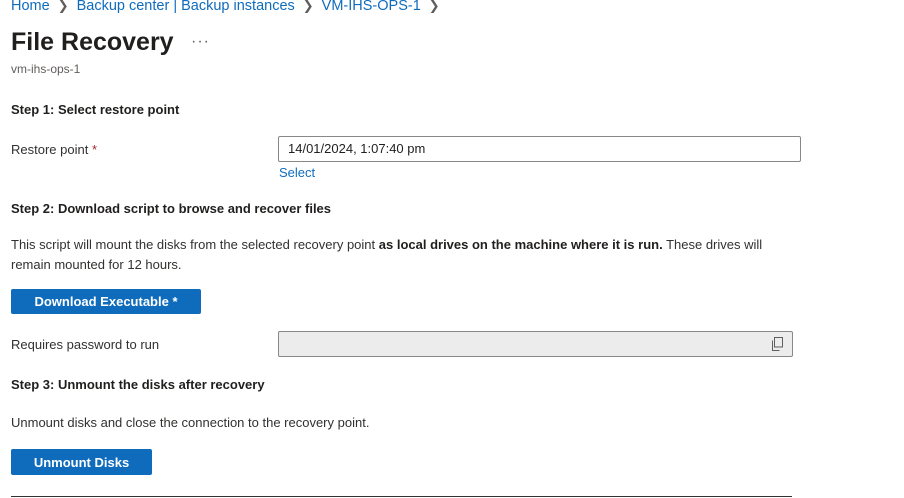 Image resolution: width=904 pixels, height=498 pixels. I want to click on restore-point-input, so click(539, 149).